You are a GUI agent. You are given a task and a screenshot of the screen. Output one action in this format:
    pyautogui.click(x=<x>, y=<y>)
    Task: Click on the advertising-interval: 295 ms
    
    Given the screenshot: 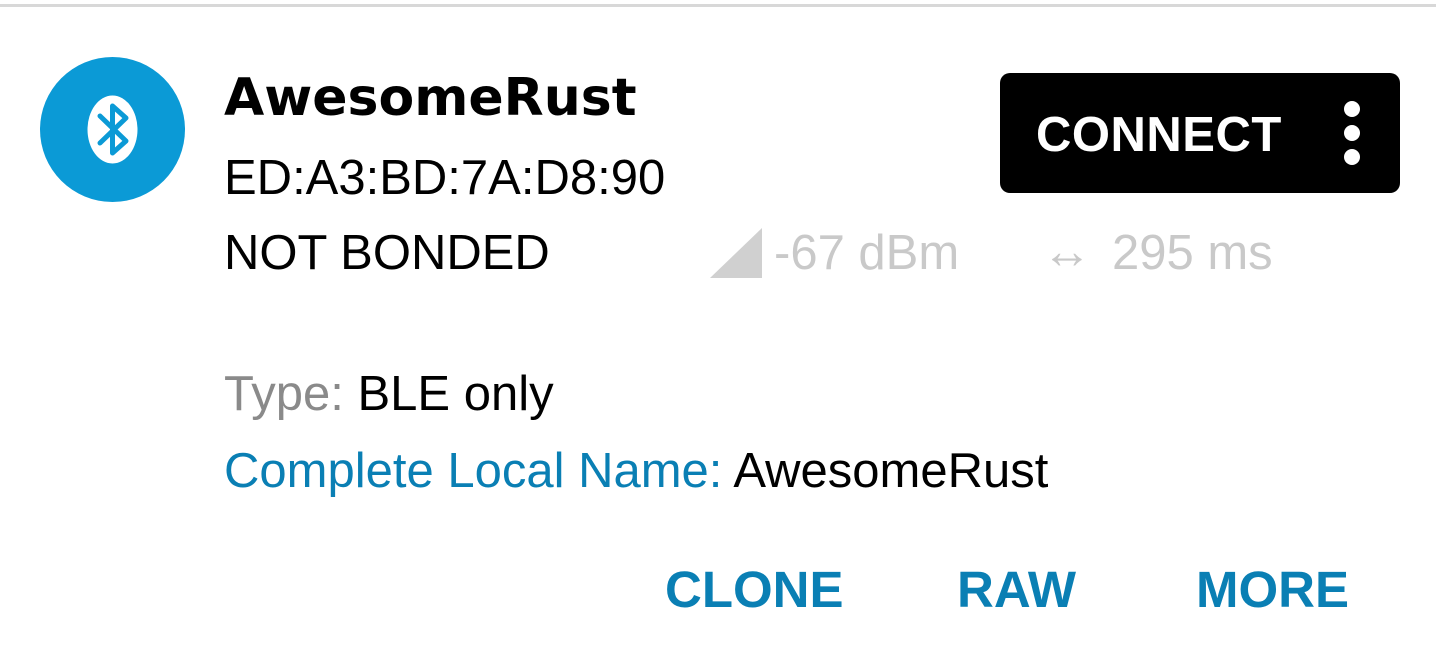 What is the action you would take?
    pyautogui.click(x=1192, y=253)
    